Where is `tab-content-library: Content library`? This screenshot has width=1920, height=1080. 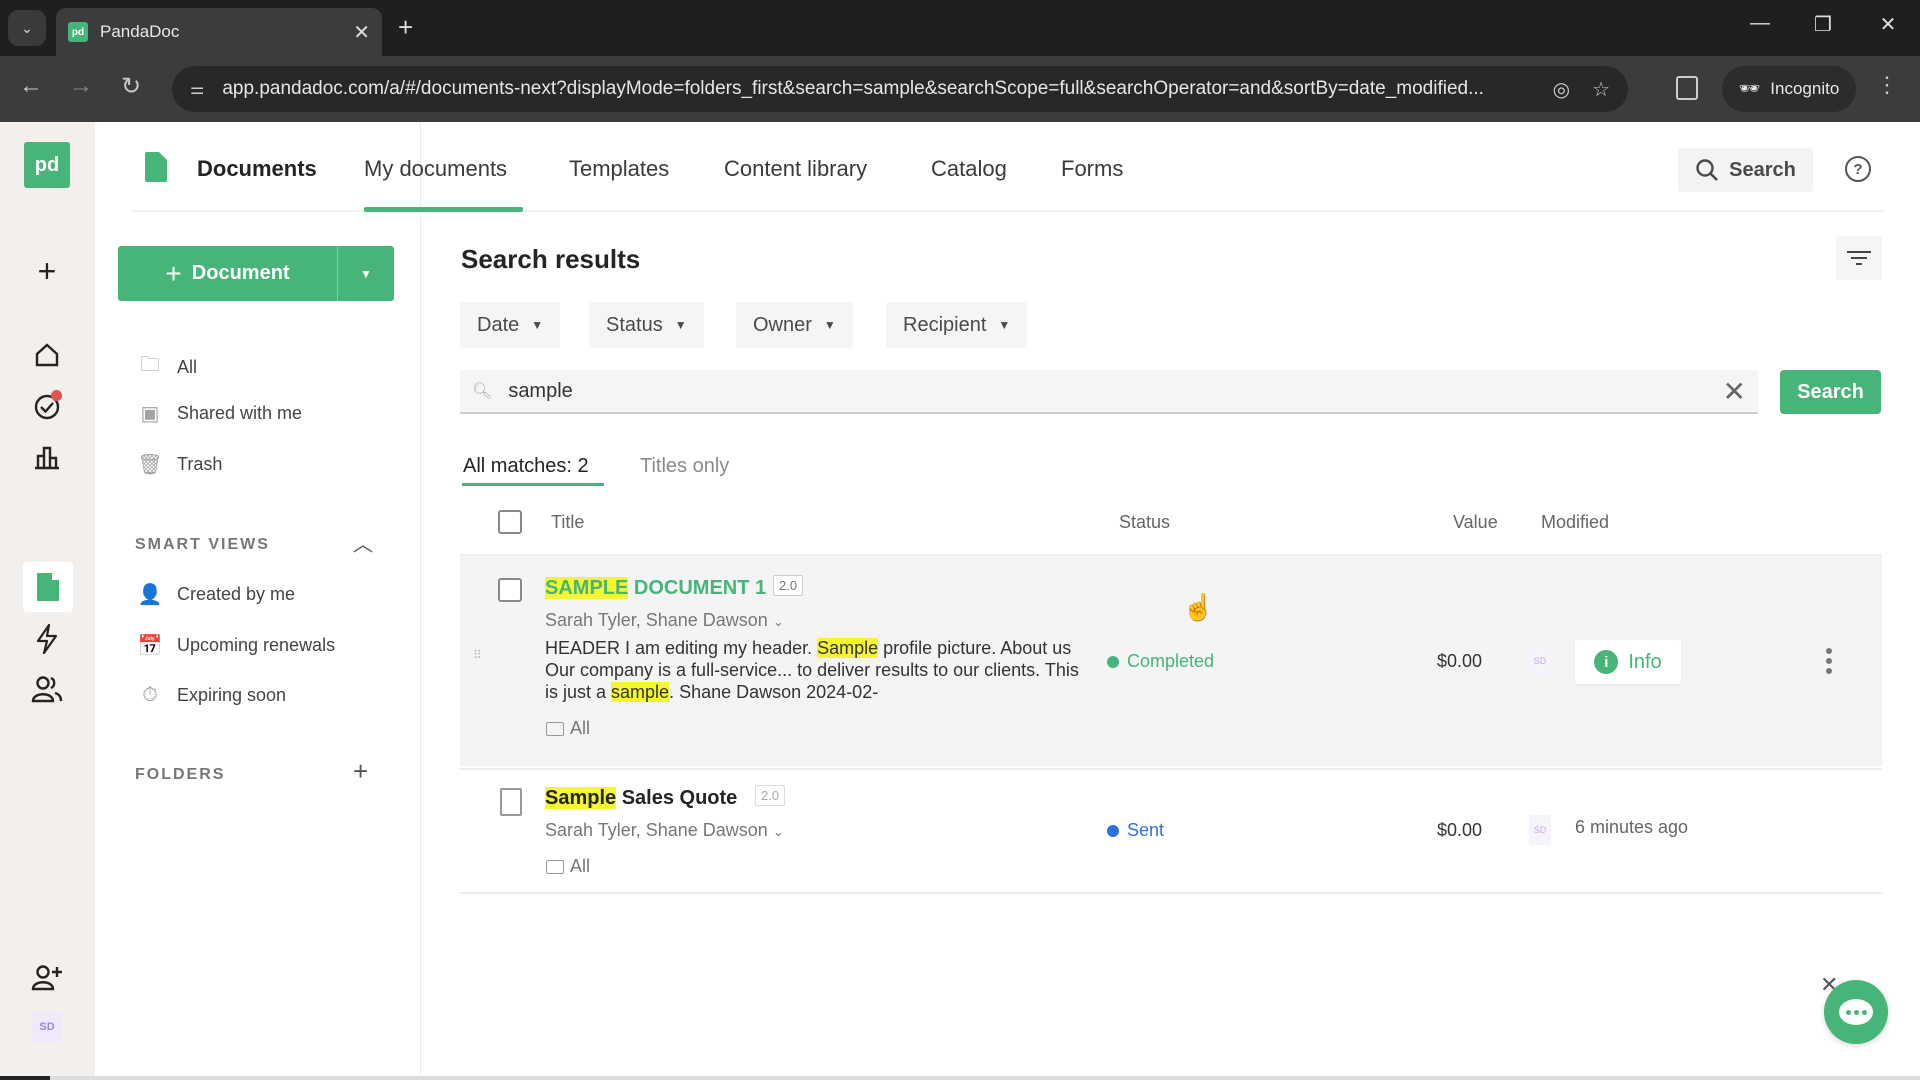
tab-content-library: Content library is located at coordinates (795, 169).